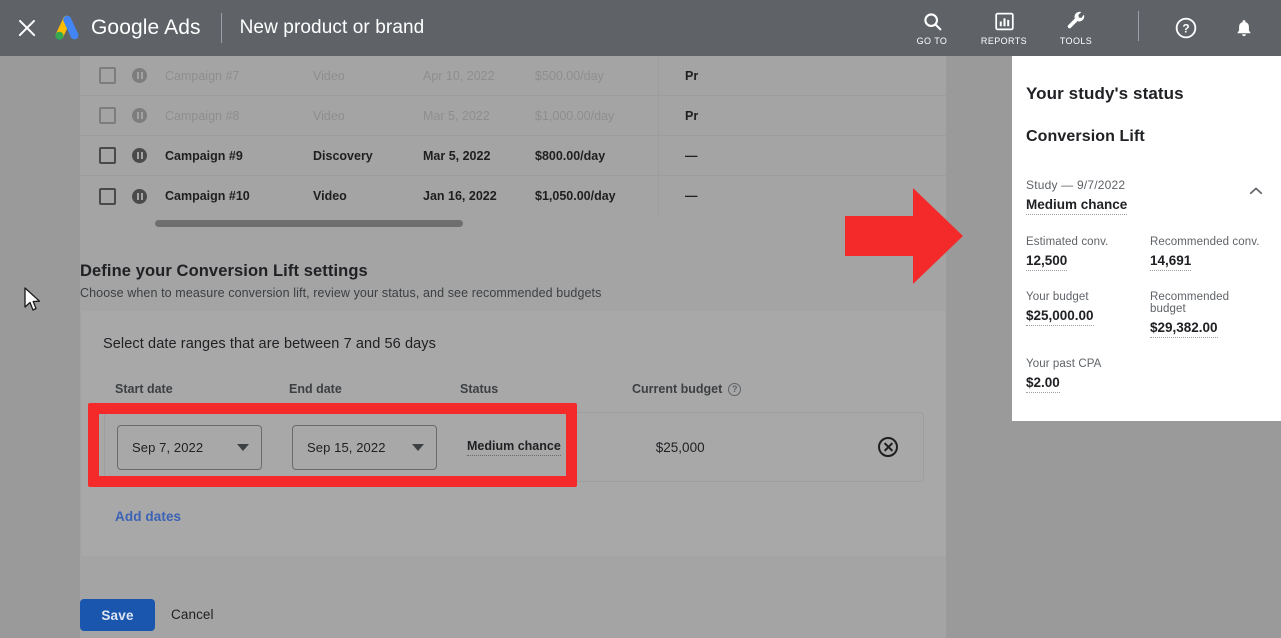  What do you see at coordinates (1004, 22) in the screenshot?
I see `bar-chart-icon` at bounding box center [1004, 22].